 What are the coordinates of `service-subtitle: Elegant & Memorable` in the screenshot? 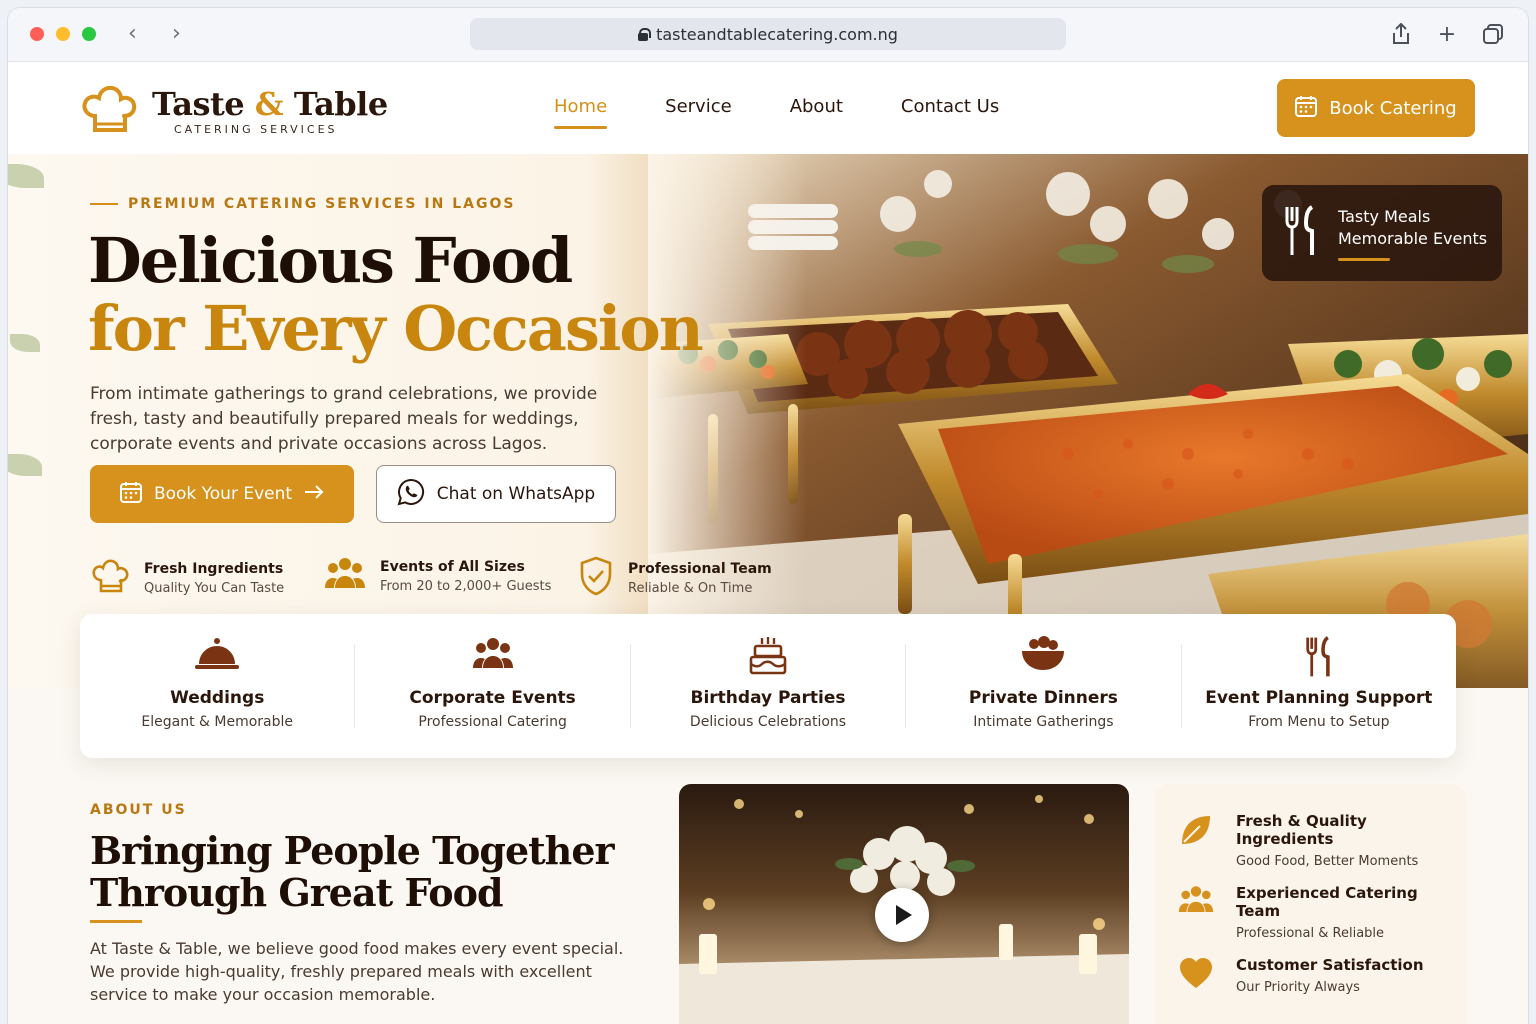 It's located at (217, 722).